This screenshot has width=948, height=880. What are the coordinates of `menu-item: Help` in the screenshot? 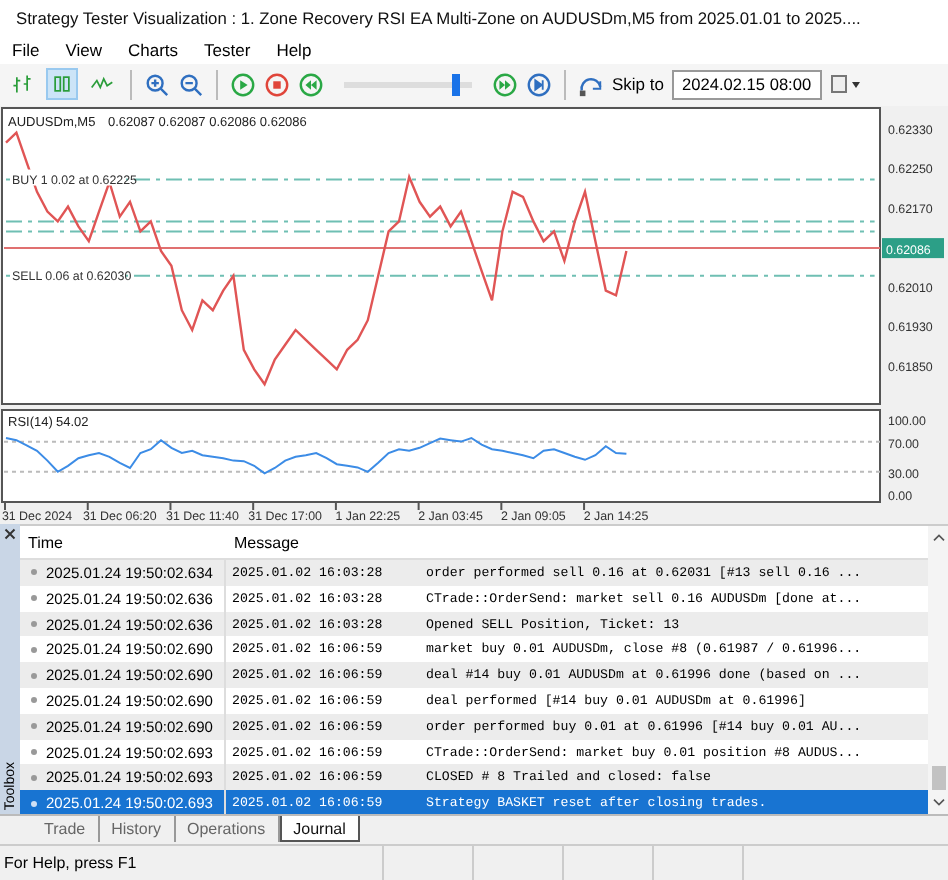 It's located at (294, 49).